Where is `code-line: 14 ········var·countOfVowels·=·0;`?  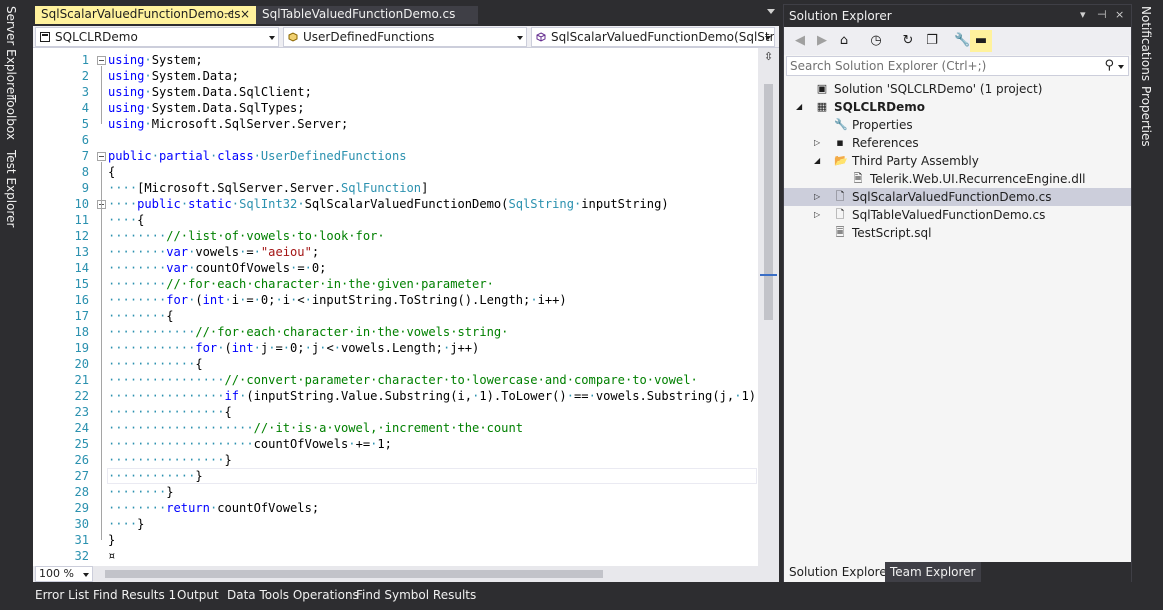 code-line: 14 ········var·countOfVowels·=·0; is located at coordinates (395, 268).